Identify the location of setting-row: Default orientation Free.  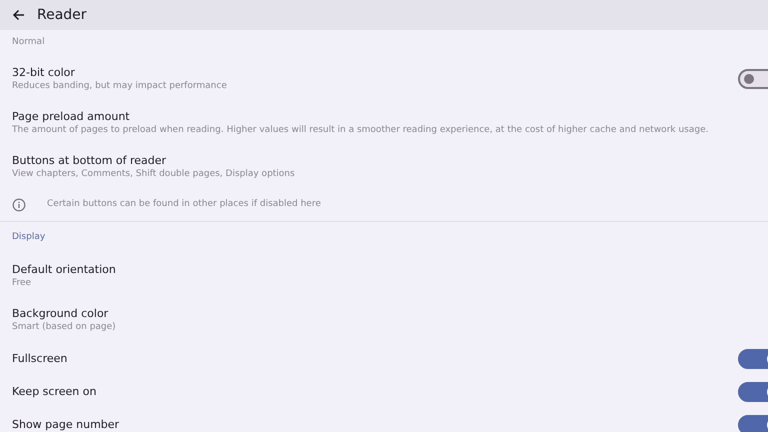
(384, 276).